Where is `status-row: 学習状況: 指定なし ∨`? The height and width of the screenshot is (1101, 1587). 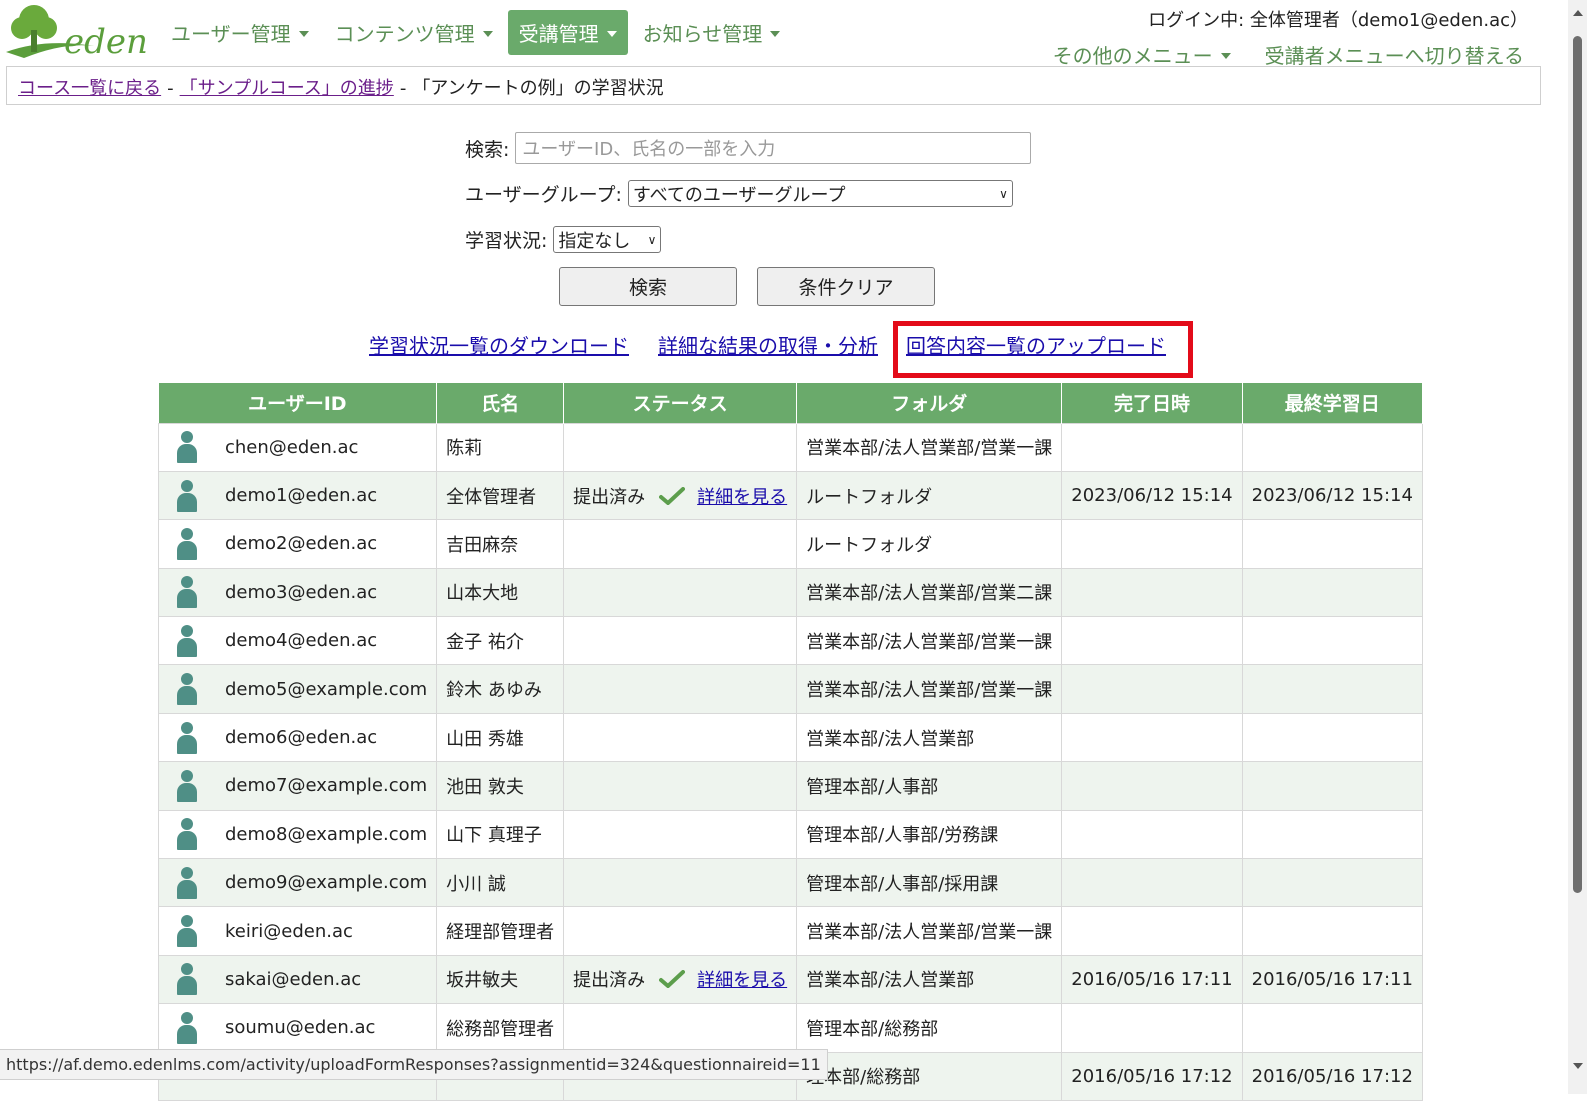 status-row: 学習状況: 指定なし ∨ is located at coordinates (563, 239).